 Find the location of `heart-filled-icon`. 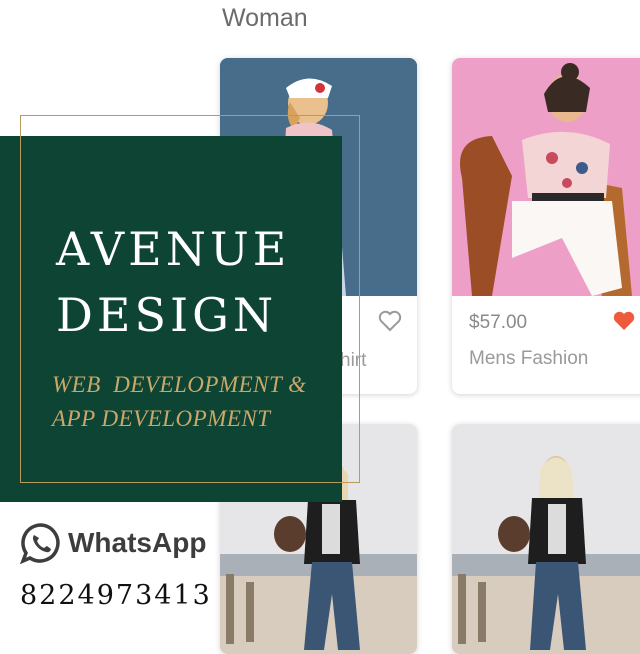

heart-filled-icon is located at coordinates (624, 321).